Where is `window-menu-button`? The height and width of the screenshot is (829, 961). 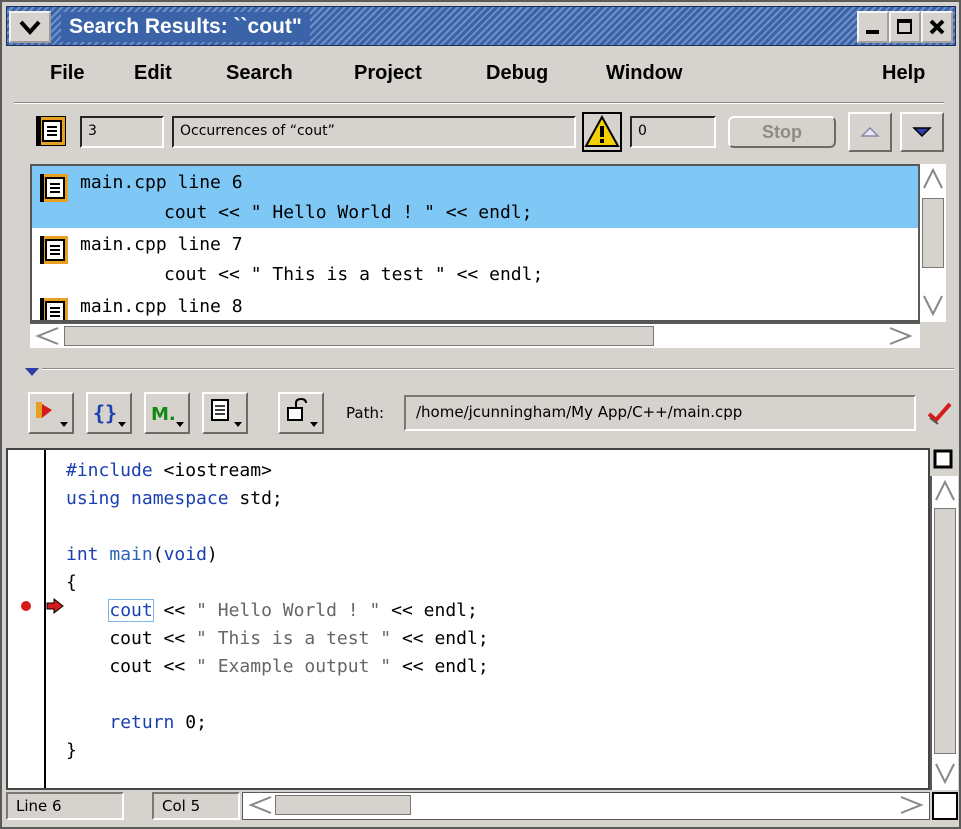 window-menu-button is located at coordinates (30, 27).